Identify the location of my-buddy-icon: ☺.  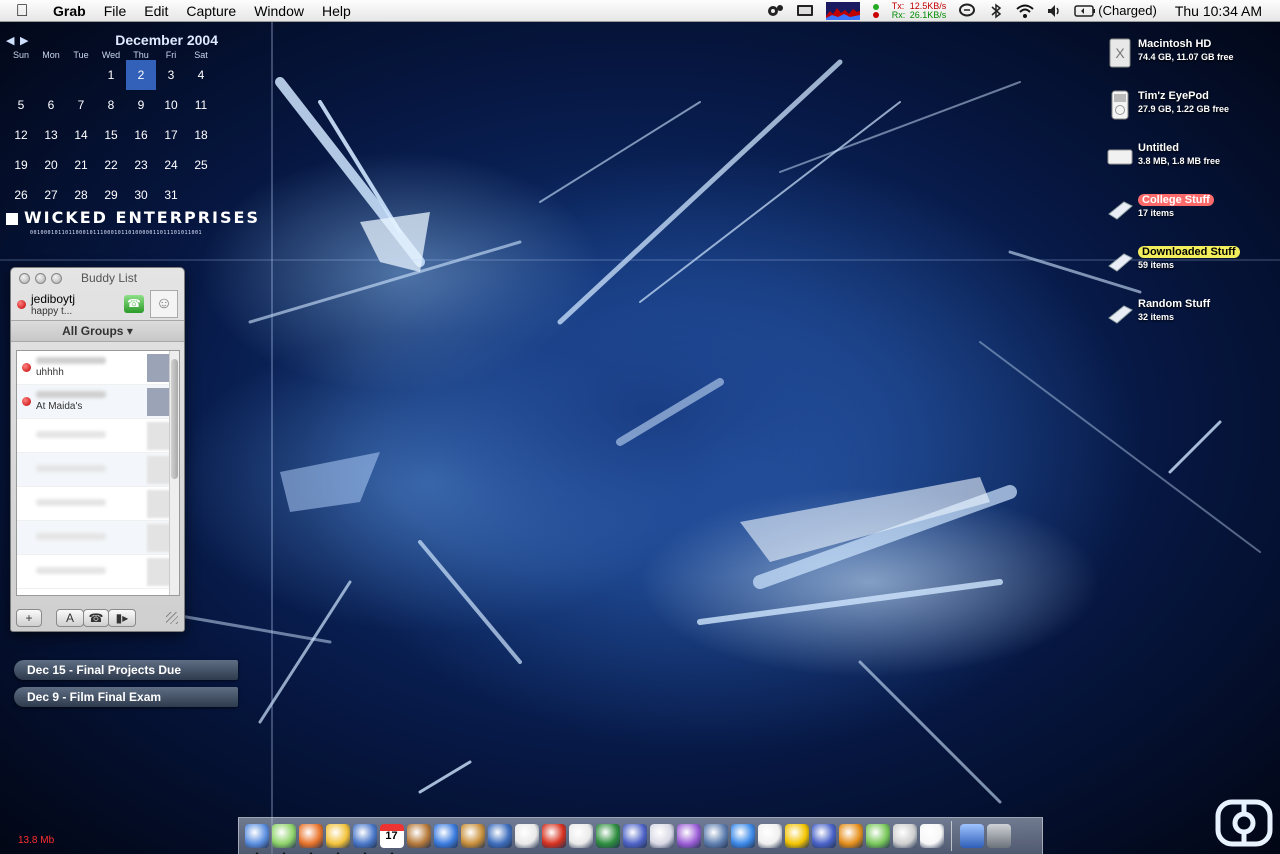
(164, 304).